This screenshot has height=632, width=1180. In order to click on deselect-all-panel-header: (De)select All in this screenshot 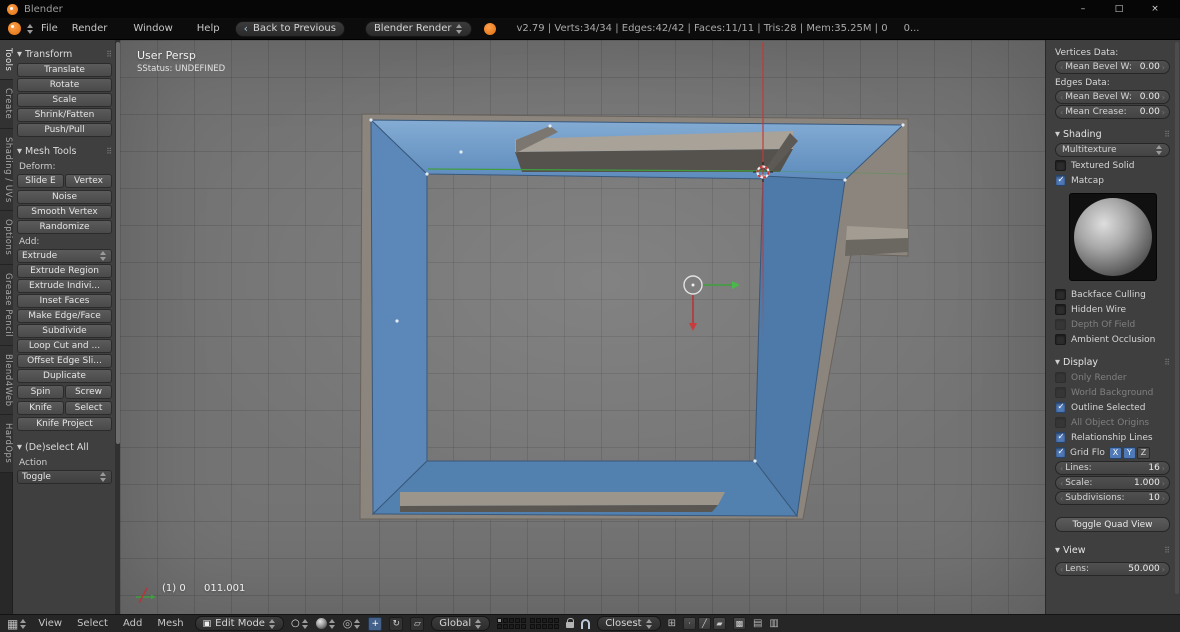, I will do `click(64, 447)`.